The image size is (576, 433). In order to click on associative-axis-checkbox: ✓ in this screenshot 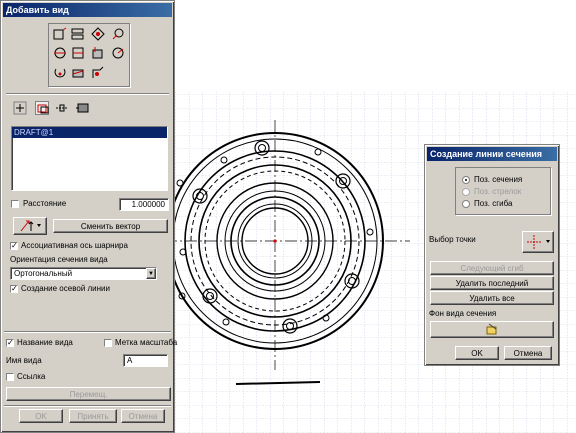, I will do `click(14, 246)`.